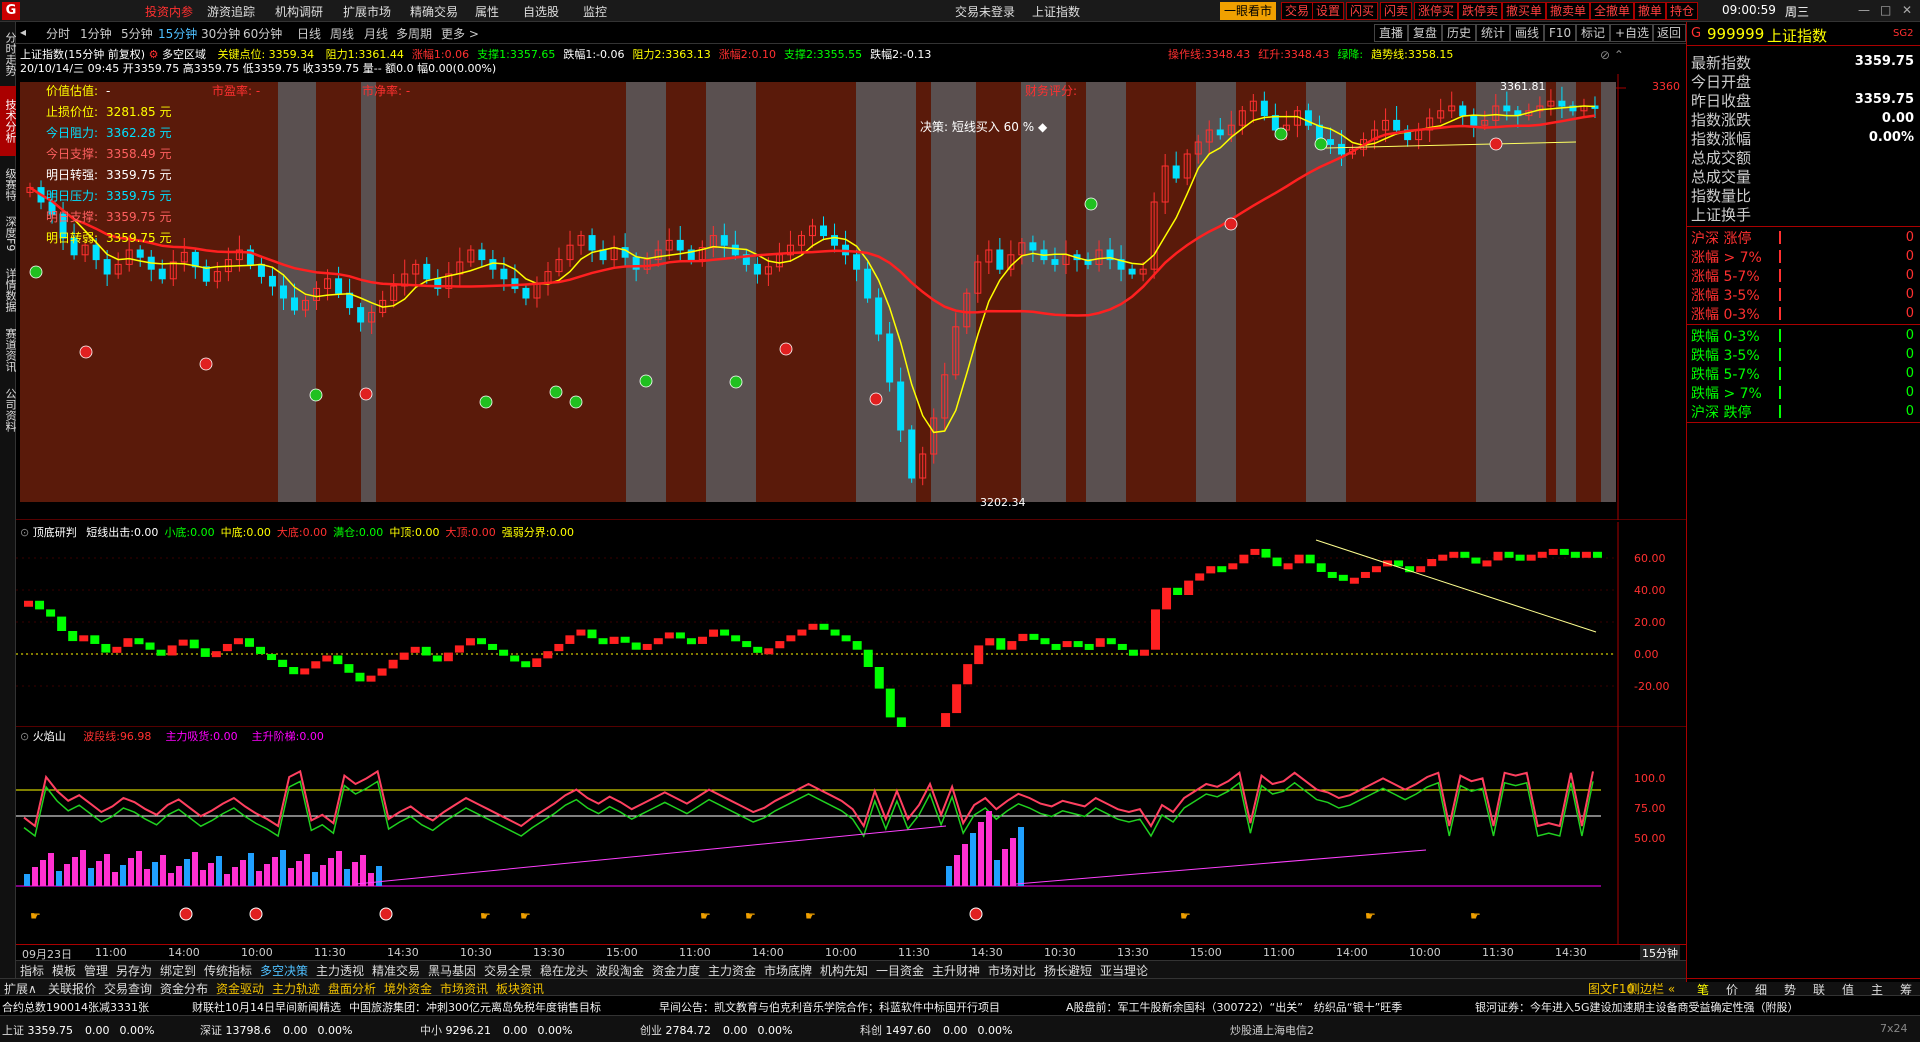 This screenshot has width=1920, height=1042. Describe the element at coordinates (1391, 33) in the screenshot. I see `live-button: 直播` at that location.